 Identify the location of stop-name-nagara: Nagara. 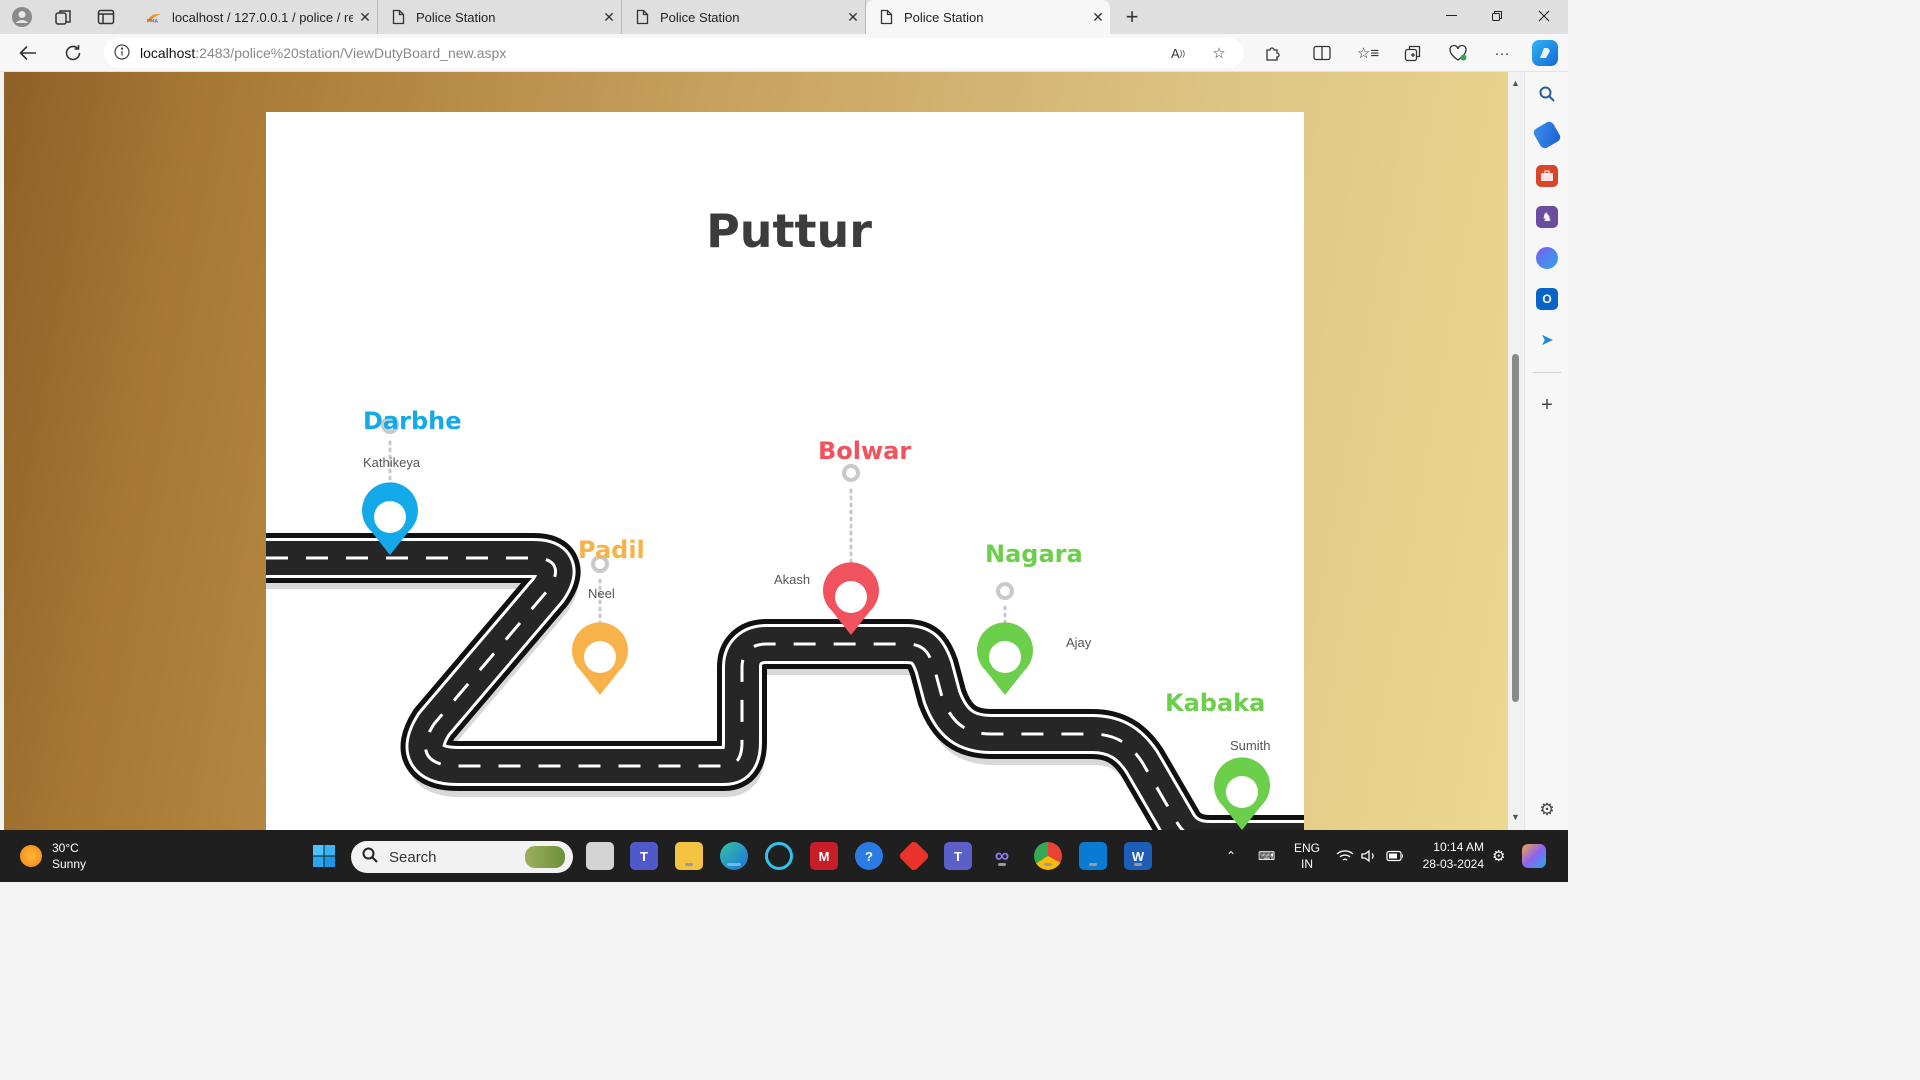
(1034, 554).